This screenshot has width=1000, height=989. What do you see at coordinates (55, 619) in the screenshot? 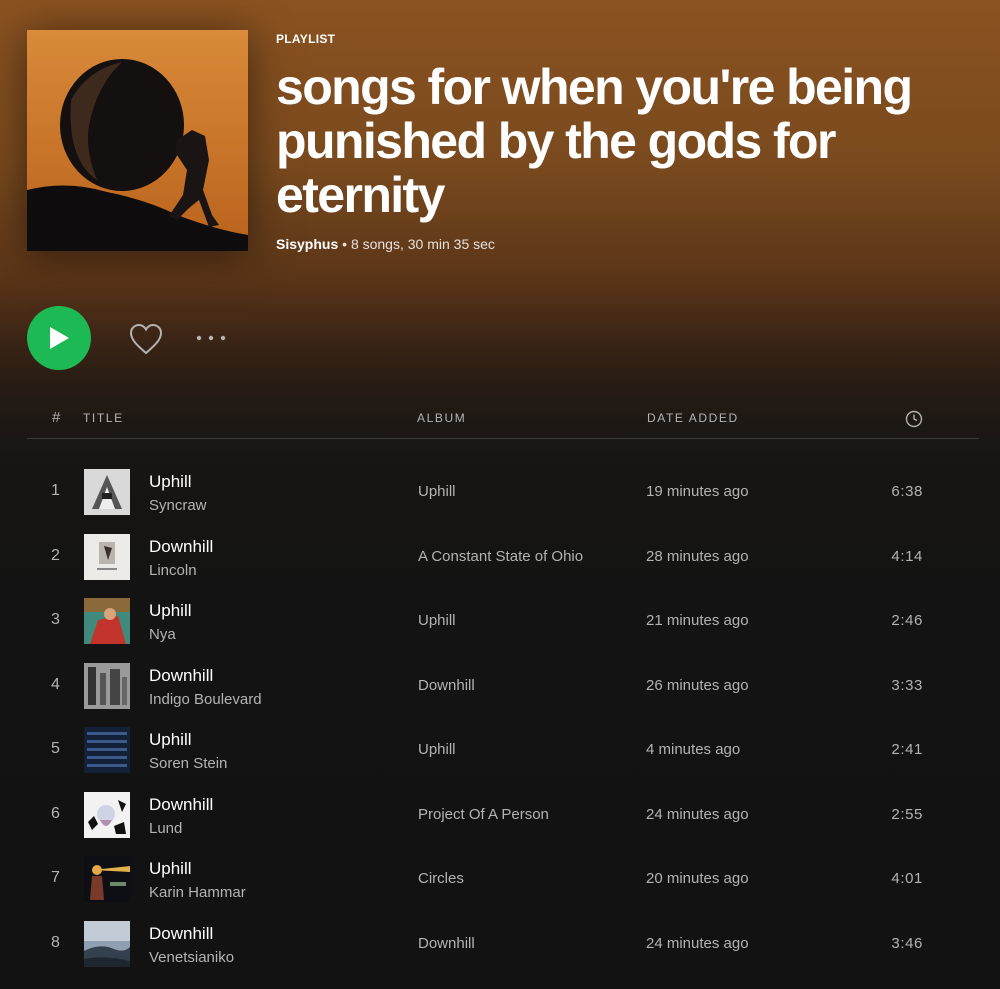
I see `track-number: 3` at bounding box center [55, 619].